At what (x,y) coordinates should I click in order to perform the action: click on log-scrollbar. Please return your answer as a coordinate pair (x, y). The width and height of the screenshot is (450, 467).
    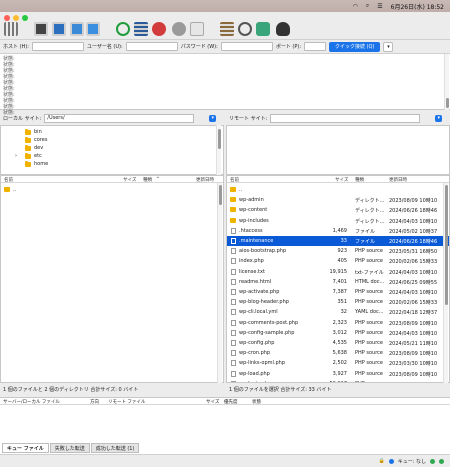
    Looking at the image, I should click on (446, 82).